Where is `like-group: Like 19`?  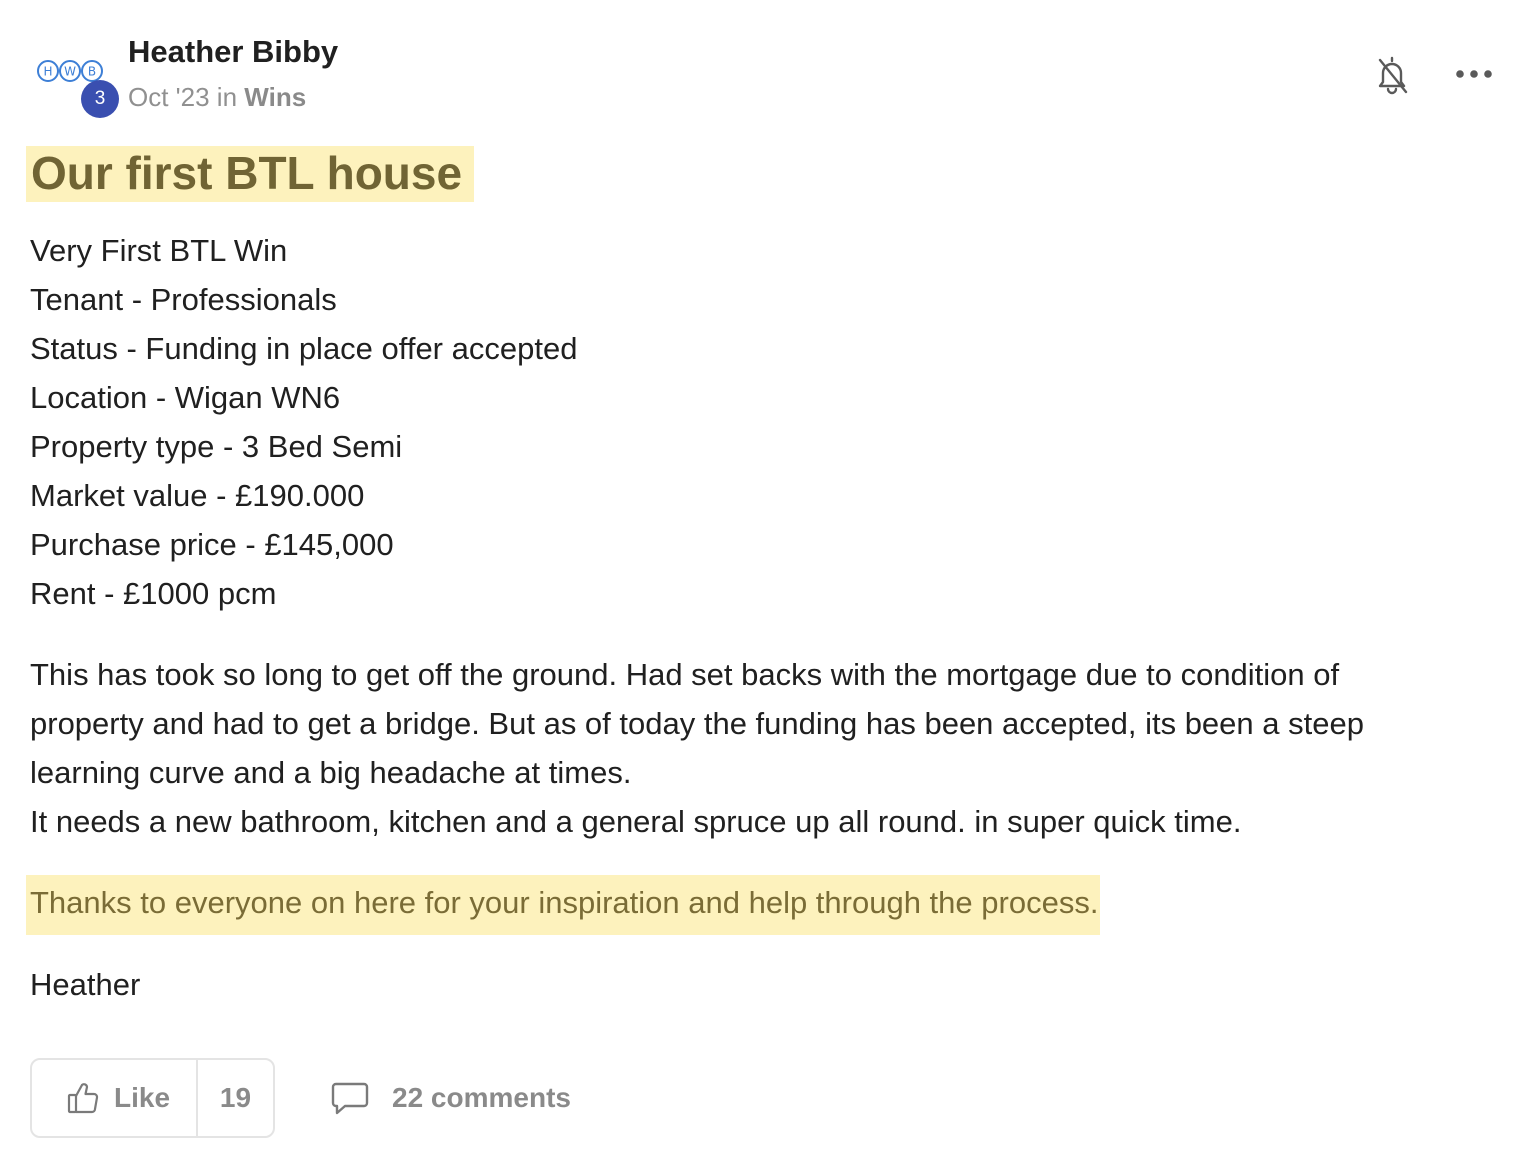 like-group: Like 19 is located at coordinates (152, 1098).